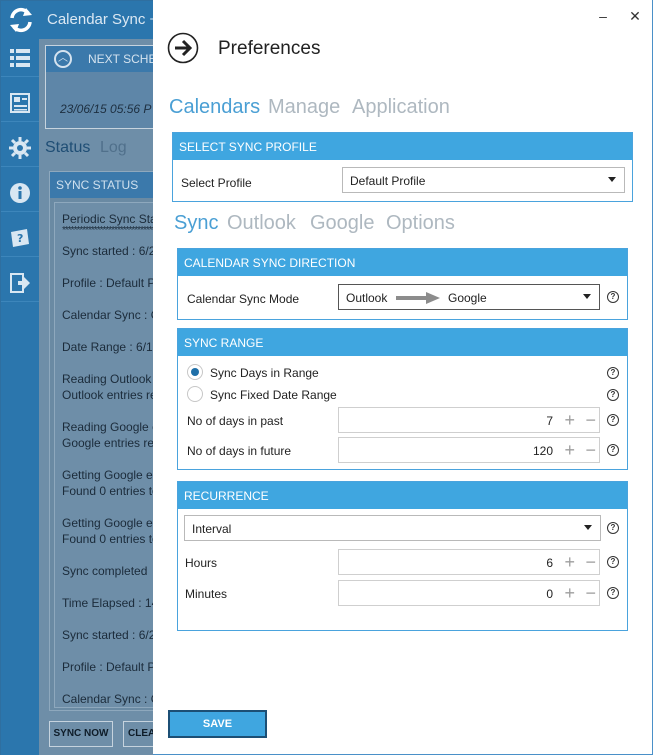 The image size is (653, 755). I want to click on log-entry: Google entries rea, so click(111, 443).